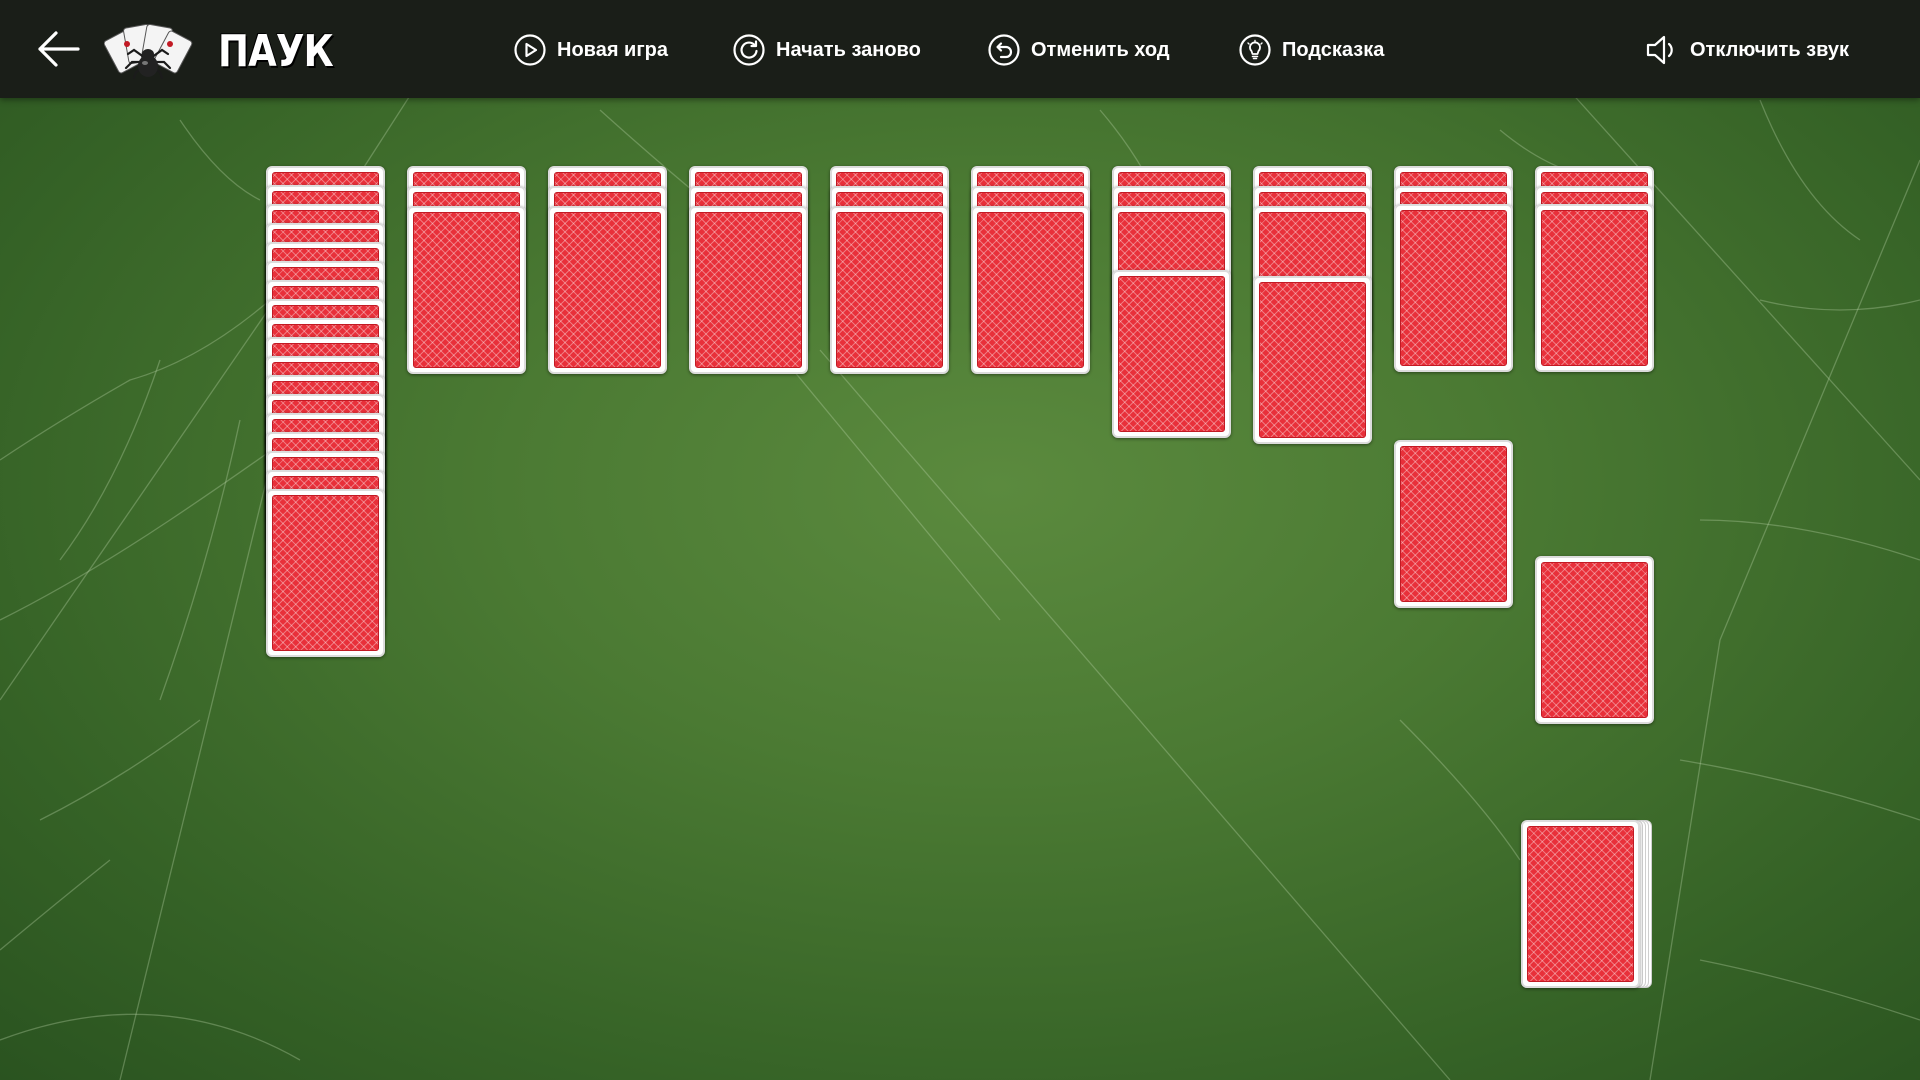  I want to click on app-title: ПАУК, so click(276, 51).